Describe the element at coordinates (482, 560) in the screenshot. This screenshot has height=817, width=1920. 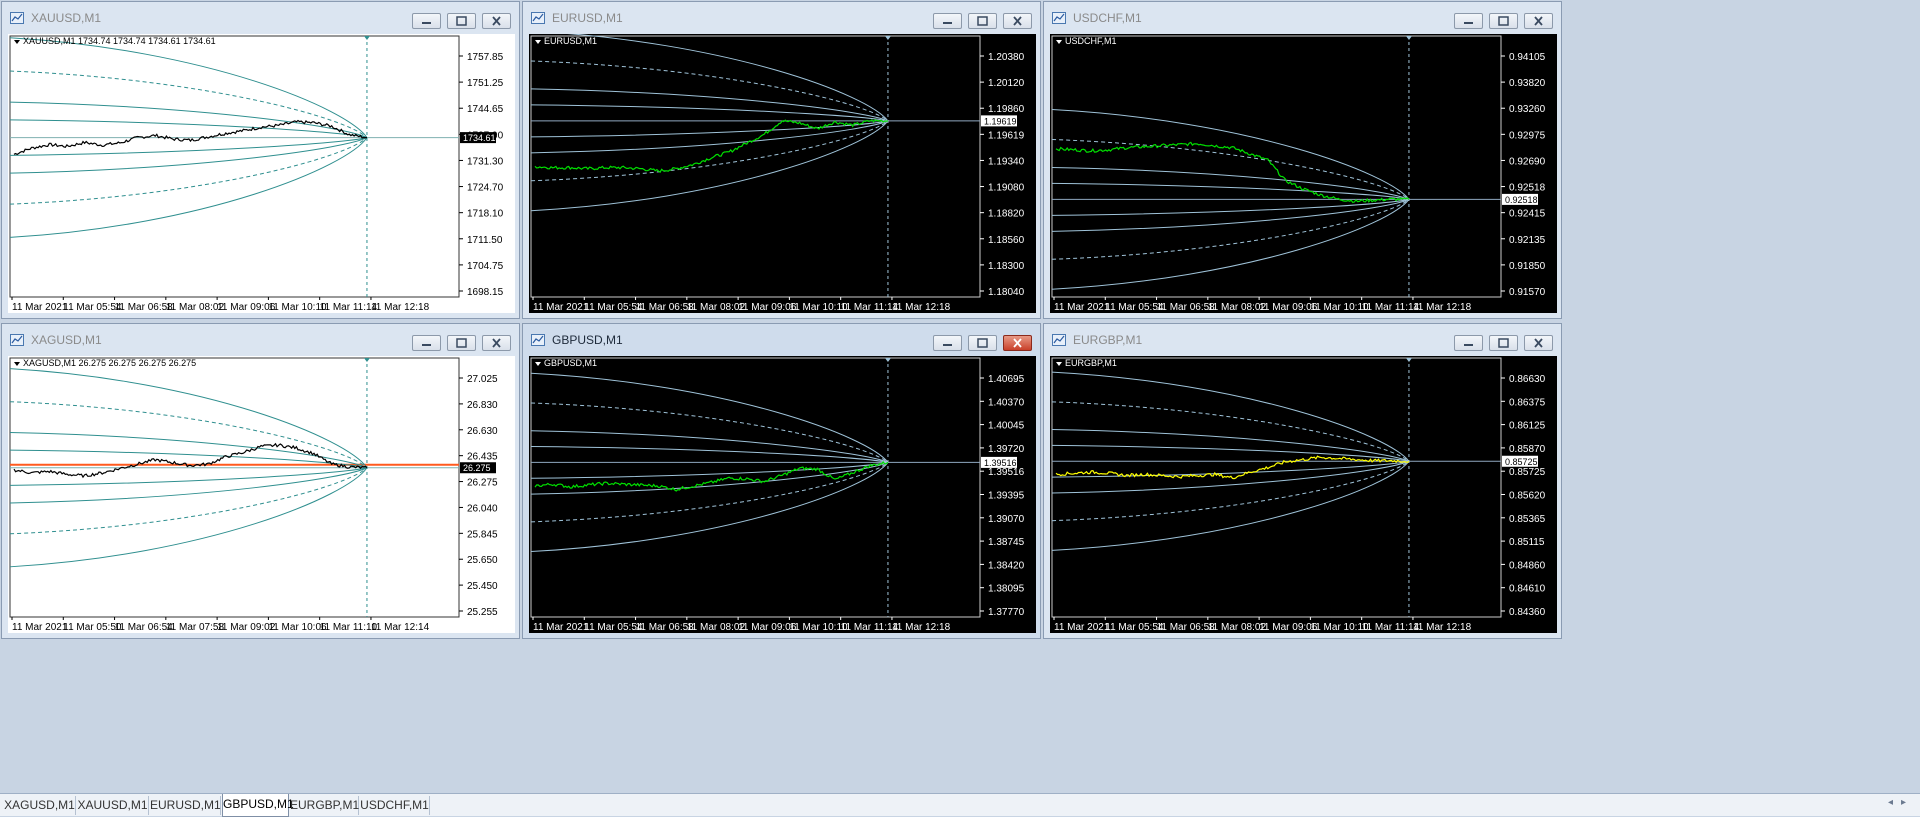
I see `price-tick-label: 25.650` at that location.